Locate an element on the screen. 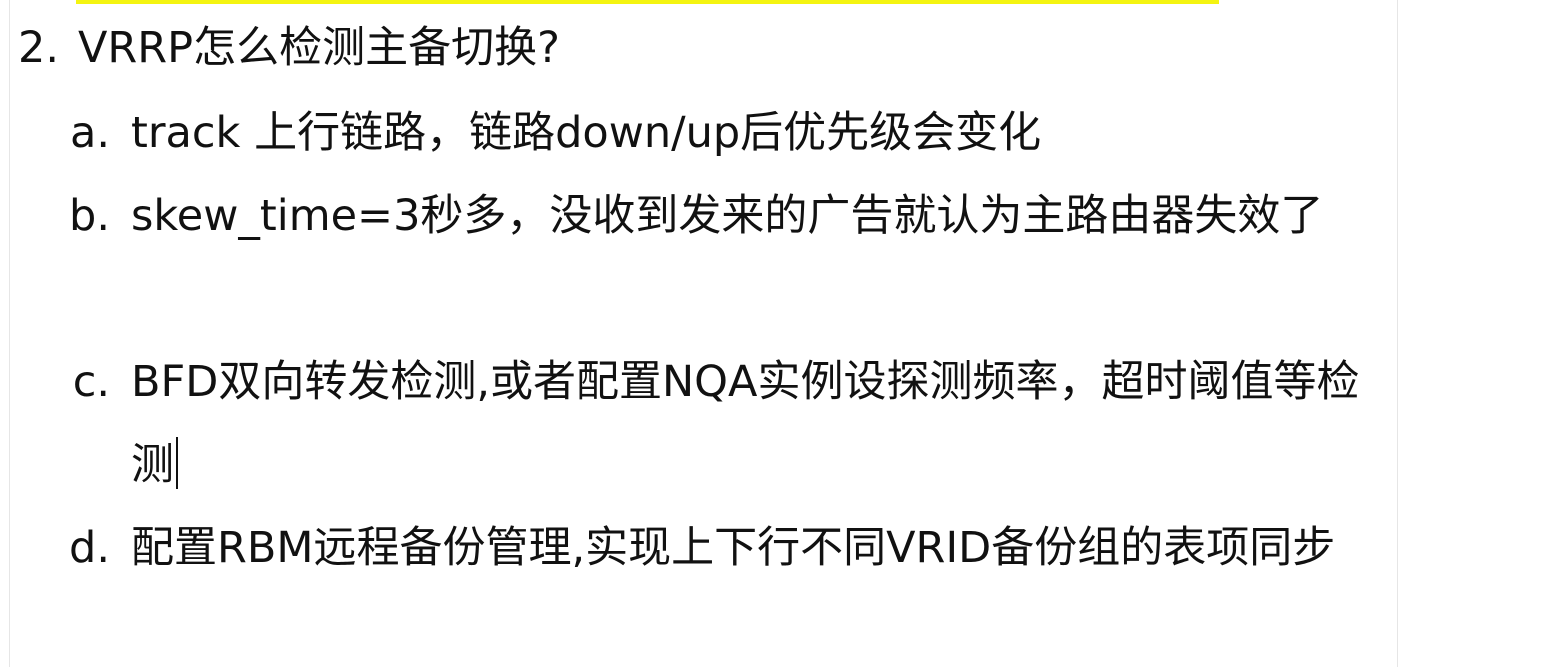 The image size is (1554, 667). list-marker: c. is located at coordinates (91, 382).